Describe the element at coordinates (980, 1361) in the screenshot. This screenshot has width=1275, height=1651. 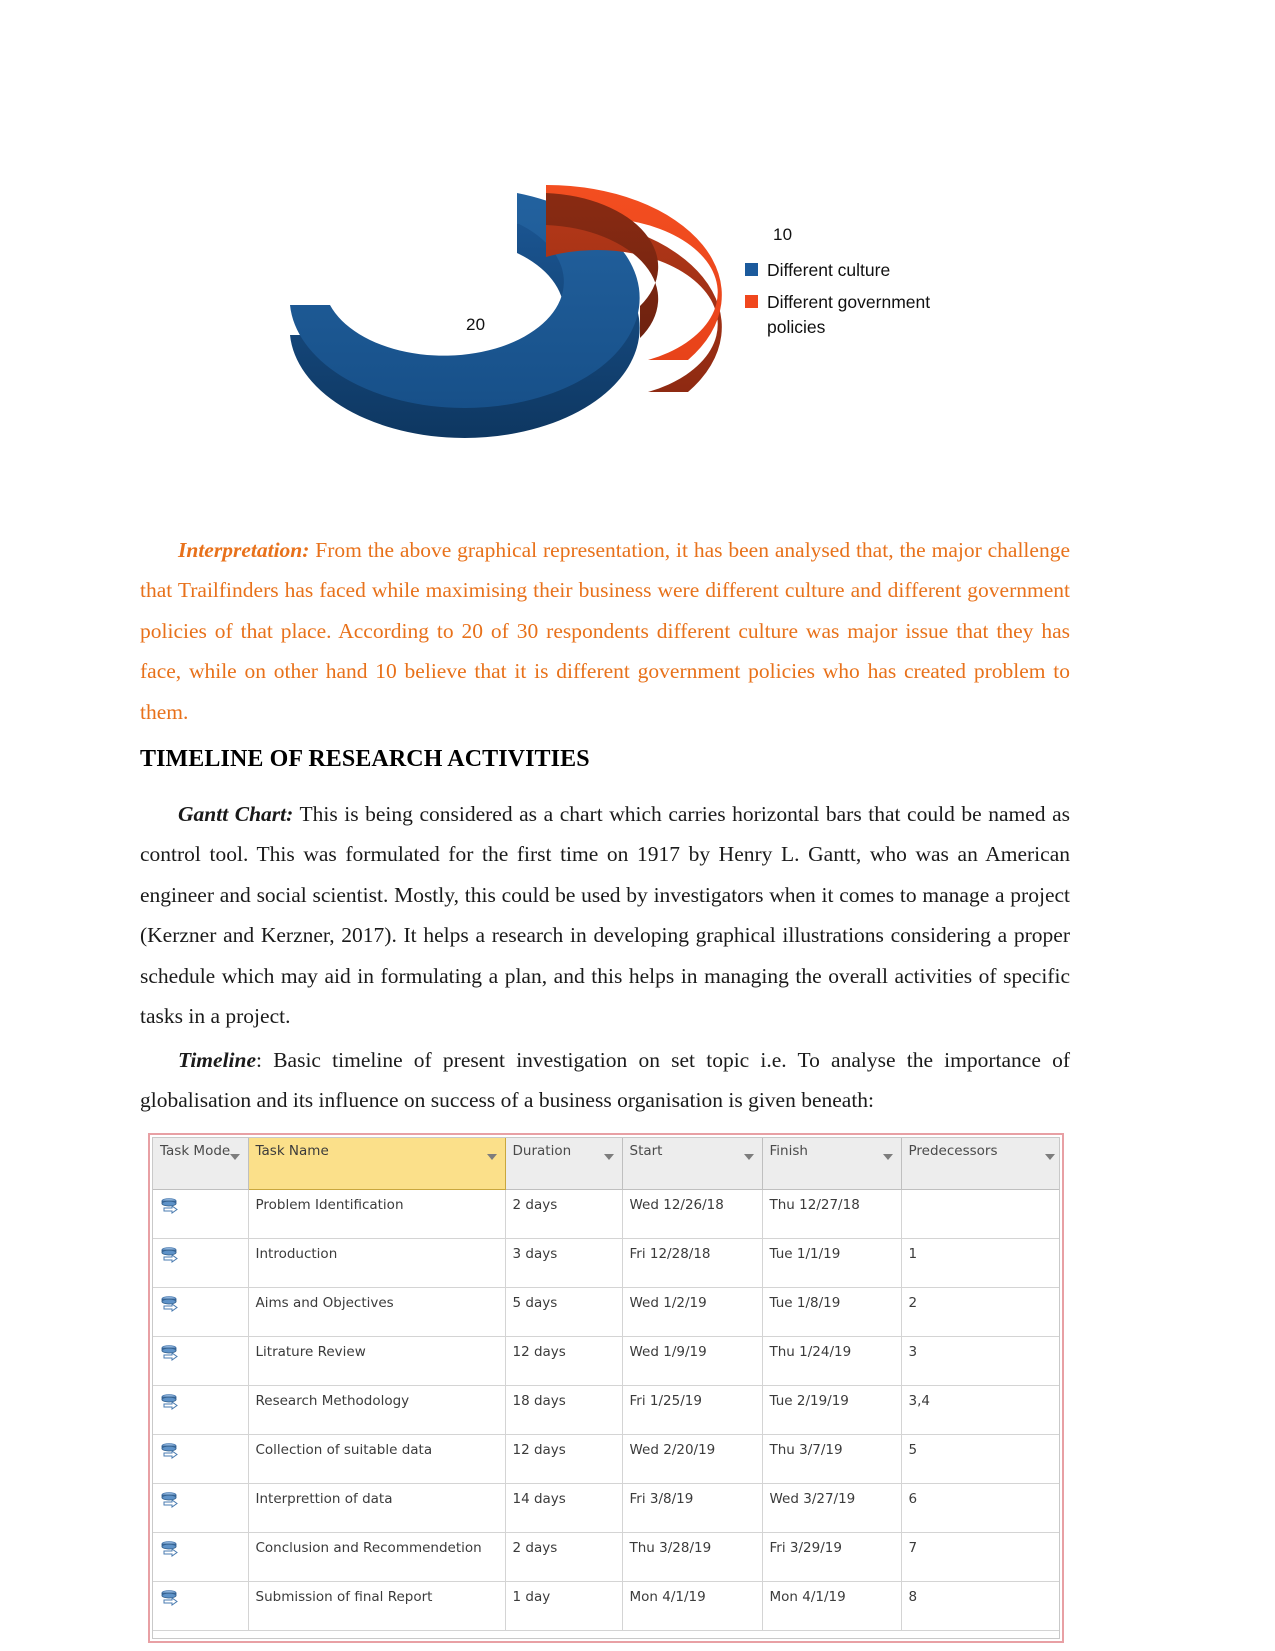
I see `cell-predecessors: 3` at that location.